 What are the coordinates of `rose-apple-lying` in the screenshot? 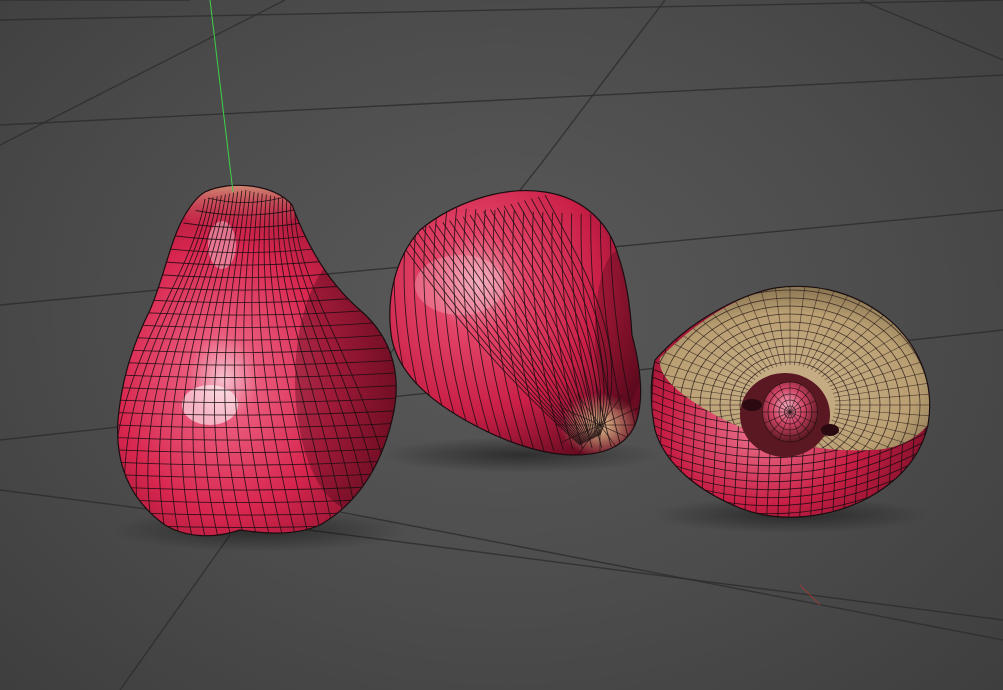 It's located at (509, 324).